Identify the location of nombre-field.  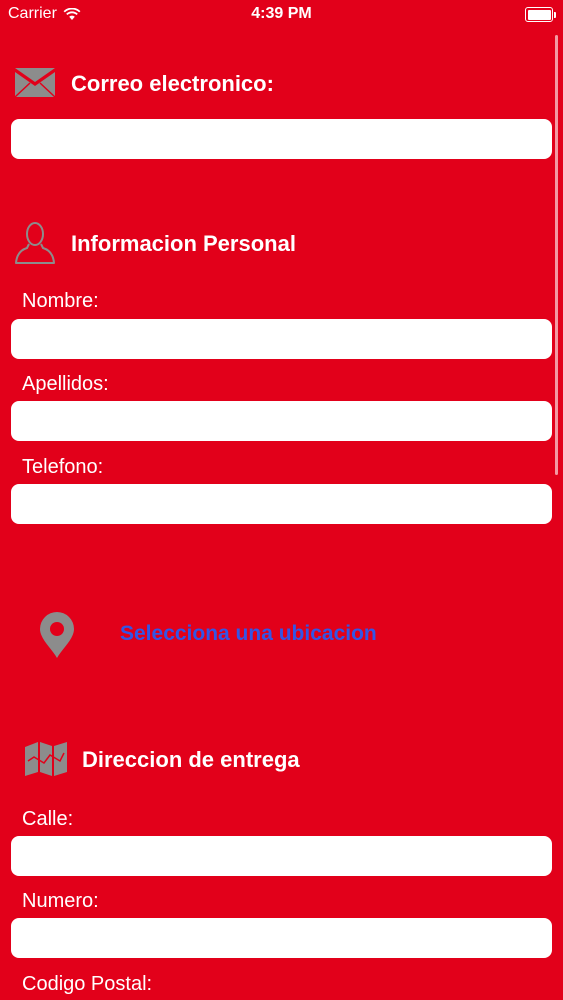
(281, 339).